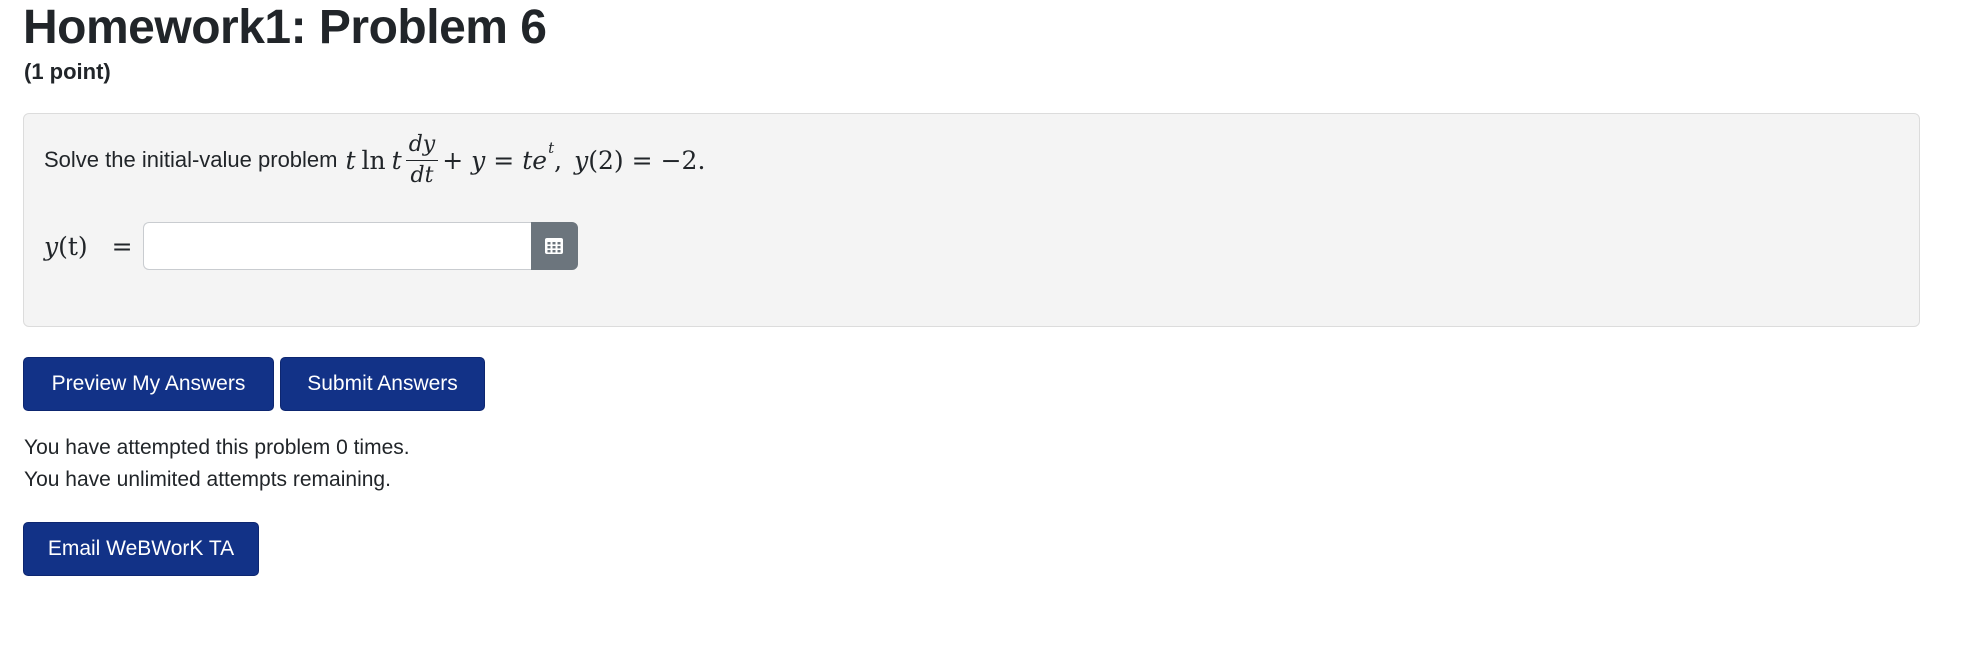 This screenshot has height=666, width=1976. What do you see at coordinates (535, 160) in the screenshot?
I see `eq-te: te` at bounding box center [535, 160].